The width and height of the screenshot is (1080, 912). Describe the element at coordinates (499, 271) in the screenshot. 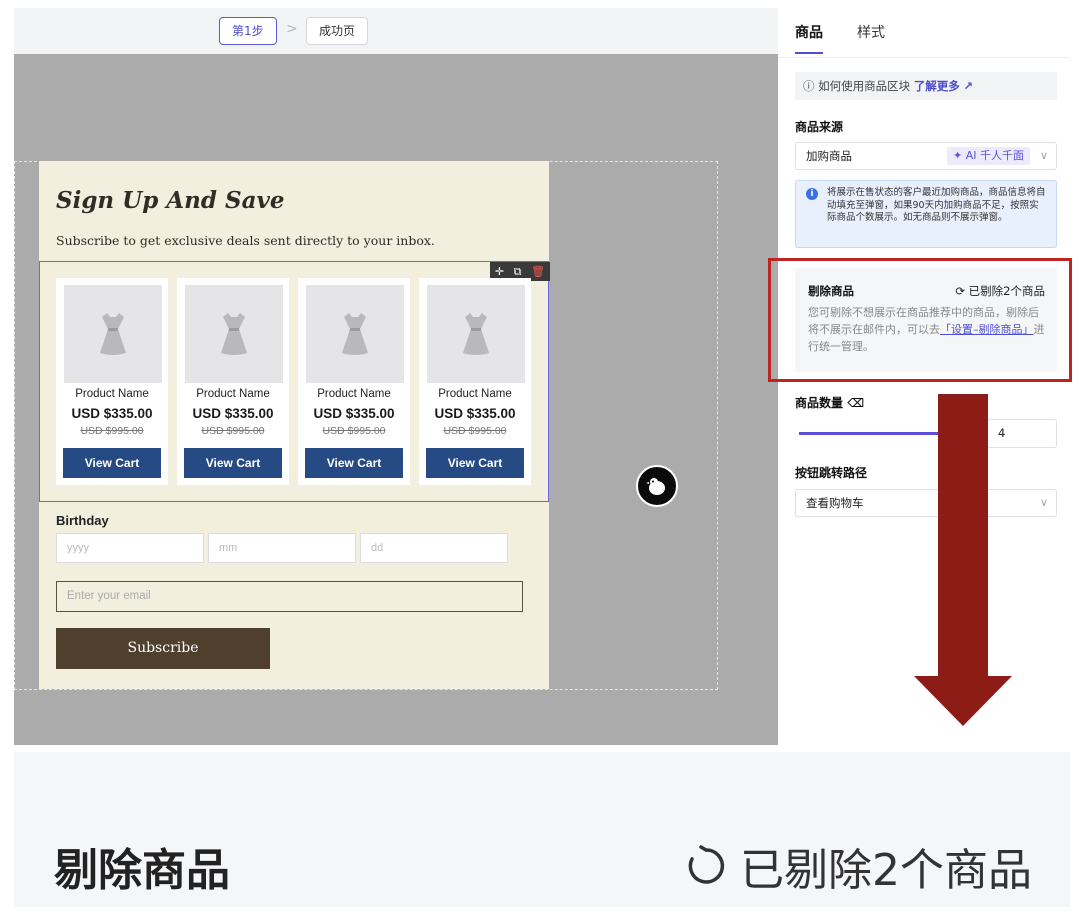

I see `move-icon: ✛` at that location.